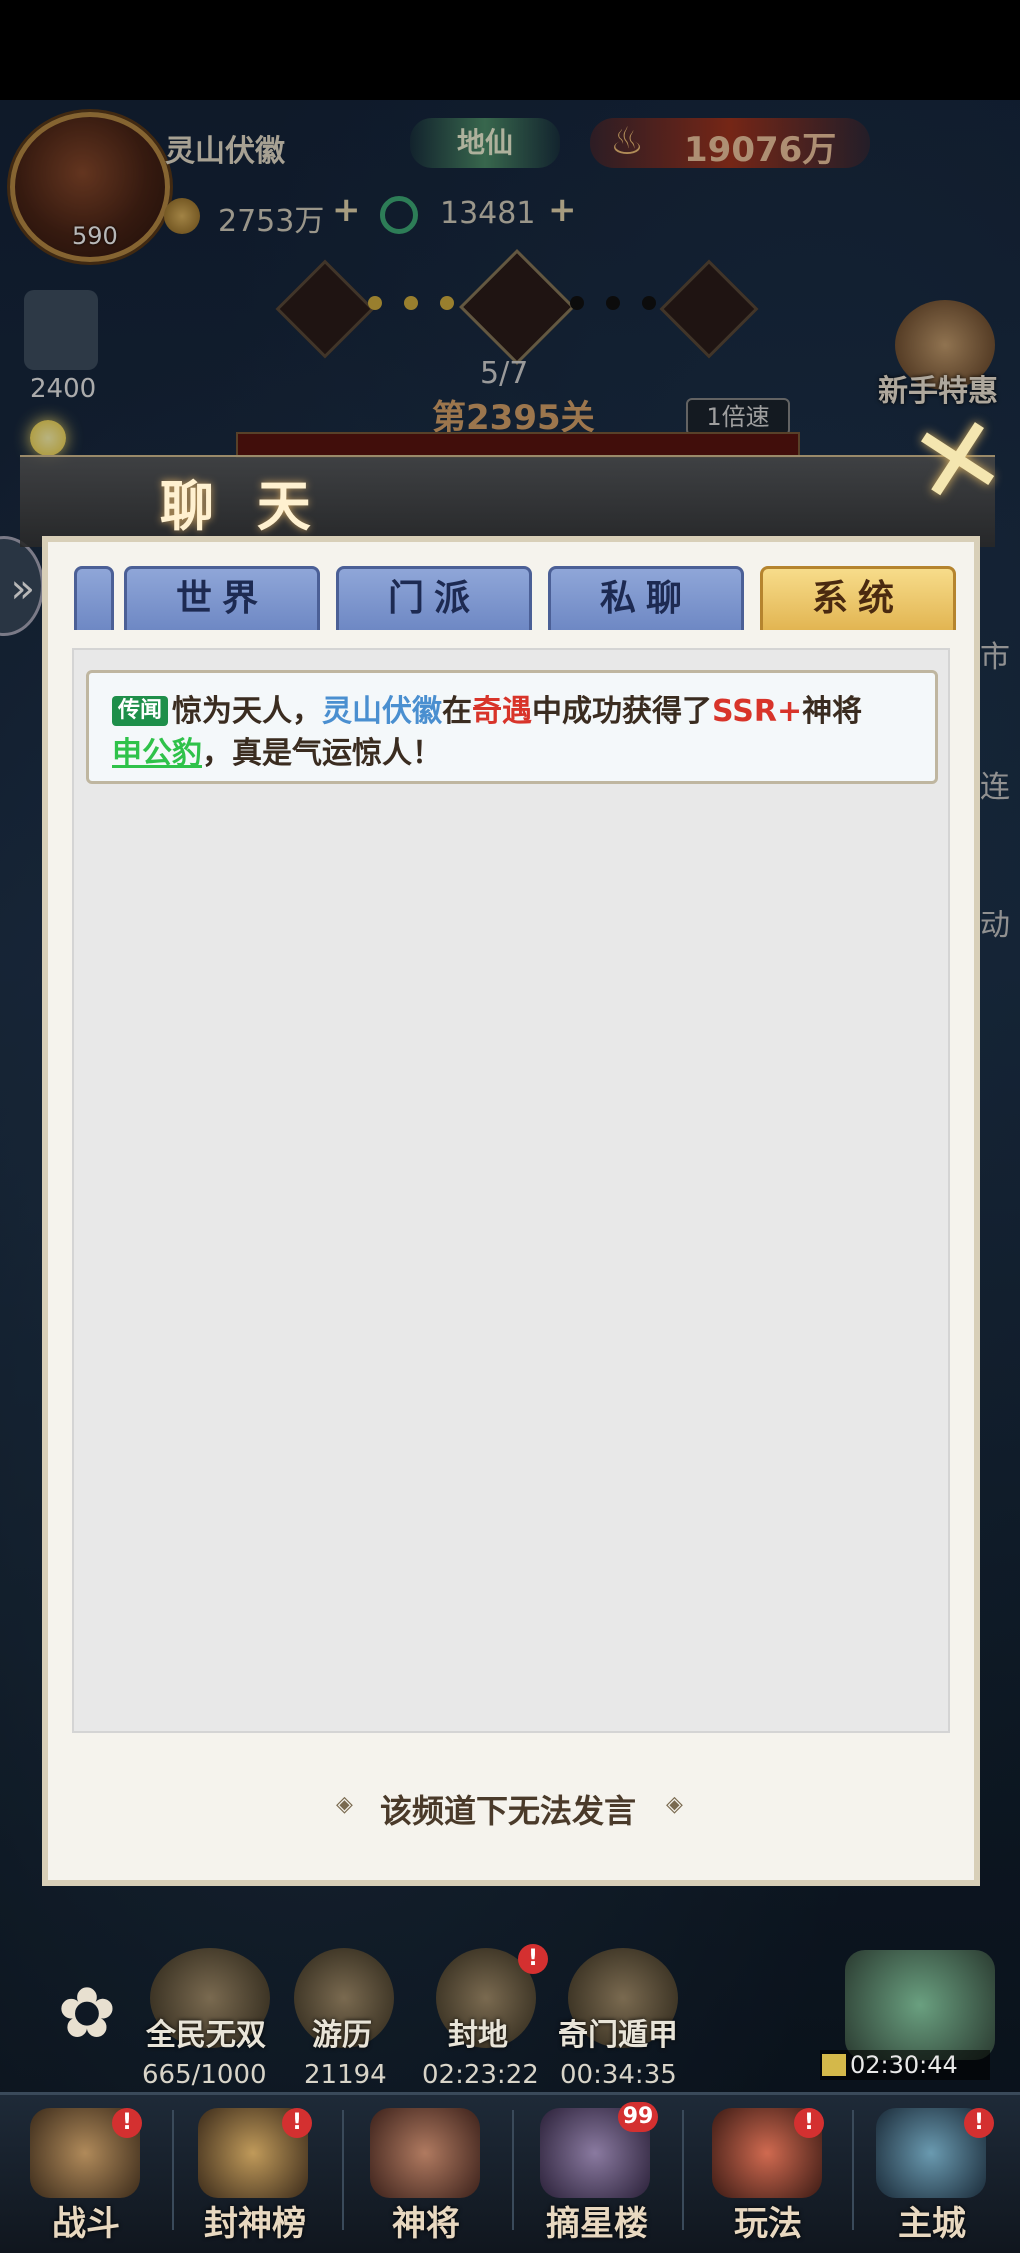 The image size is (1020, 2253). I want to click on hero-icon, so click(425, 2153).